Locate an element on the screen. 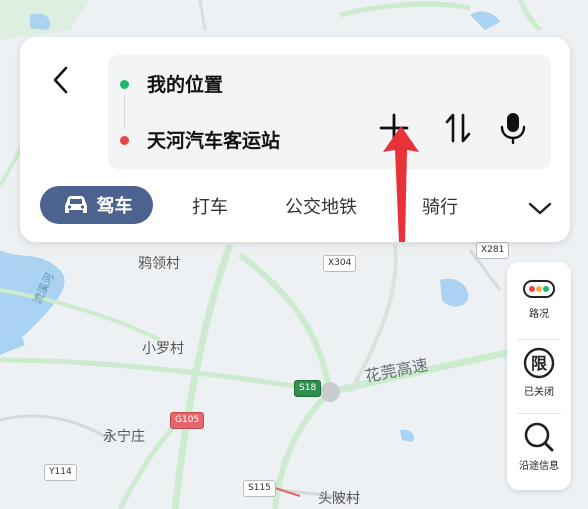  more-modes-button is located at coordinates (540, 208).